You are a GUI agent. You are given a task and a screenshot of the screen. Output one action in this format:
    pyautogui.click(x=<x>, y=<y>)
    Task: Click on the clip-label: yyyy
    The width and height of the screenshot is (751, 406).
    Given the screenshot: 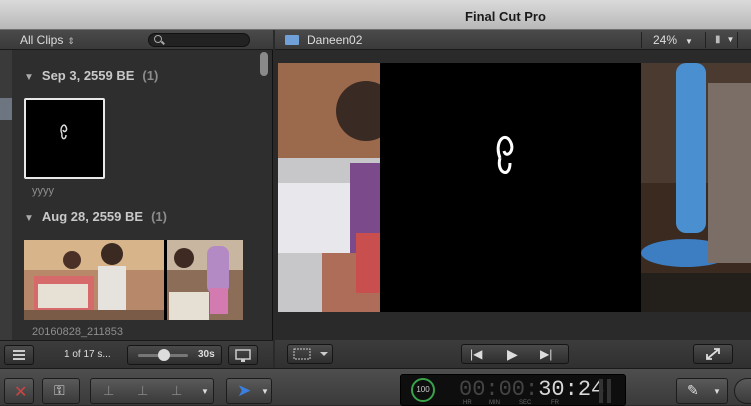 What is the action you would take?
    pyautogui.click(x=43, y=191)
    